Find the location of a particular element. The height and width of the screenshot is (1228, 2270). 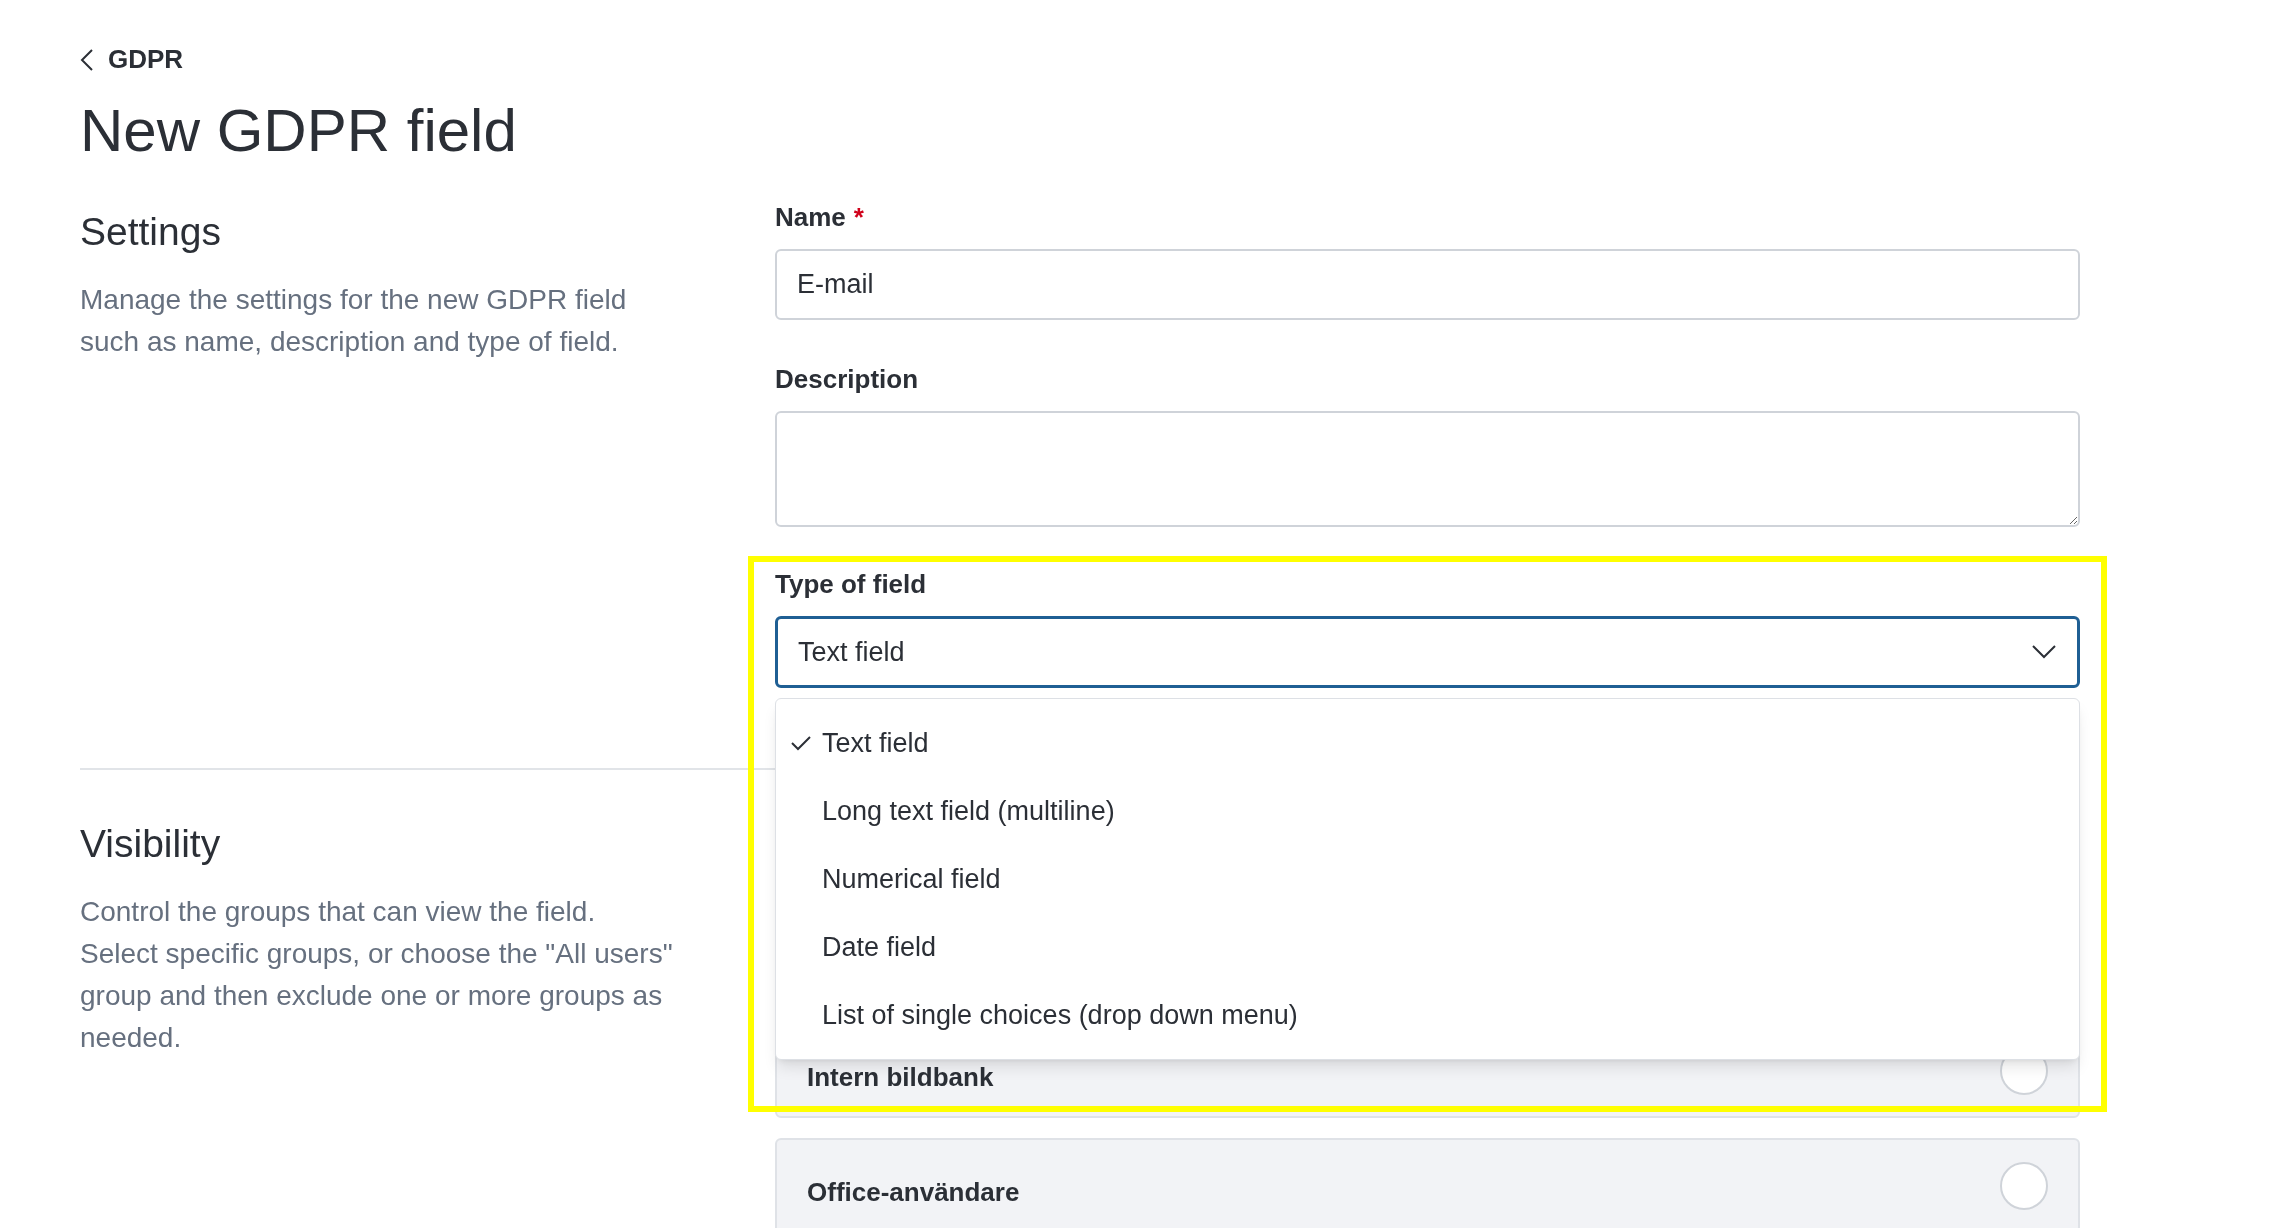

dropdown-option: Date field is located at coordinates (1427, 947).